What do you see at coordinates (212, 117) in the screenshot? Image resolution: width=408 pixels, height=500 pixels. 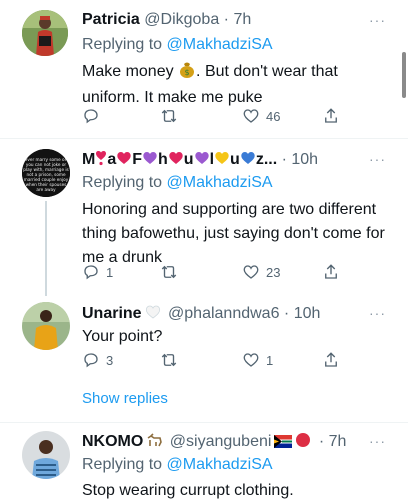 I see `tweet-actions: 46` at bounding box center [212, 117].